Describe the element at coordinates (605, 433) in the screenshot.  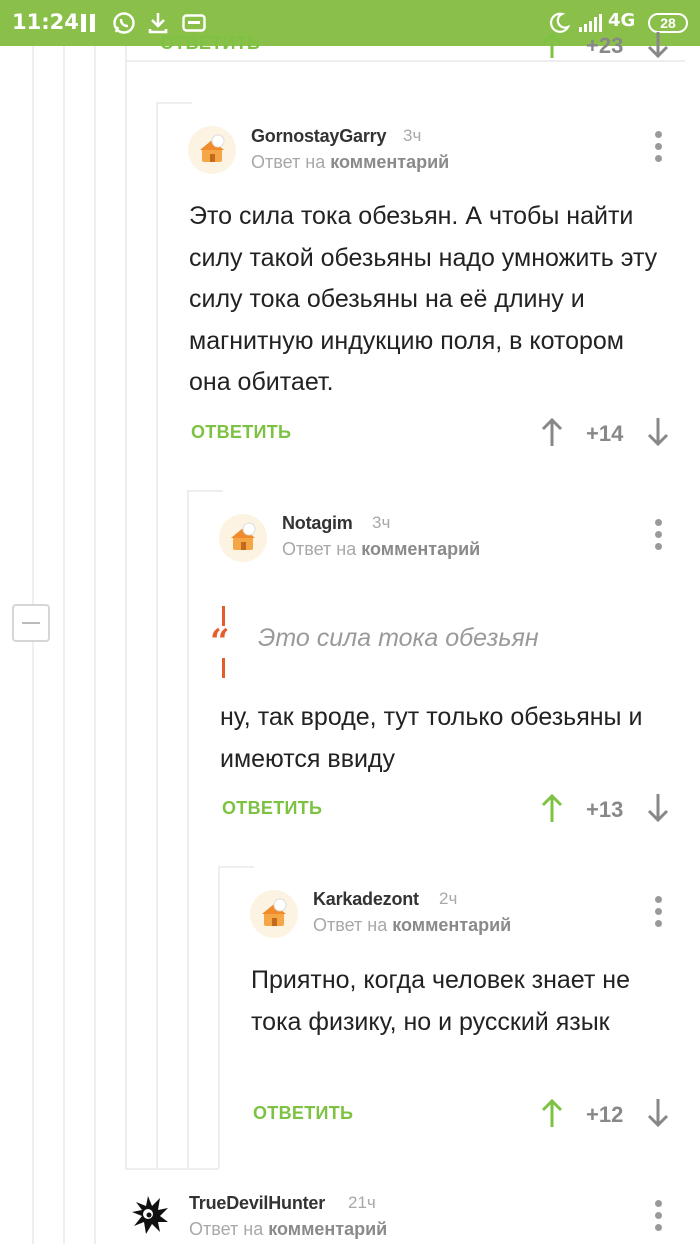
I see `rating-value: +14` at that location.